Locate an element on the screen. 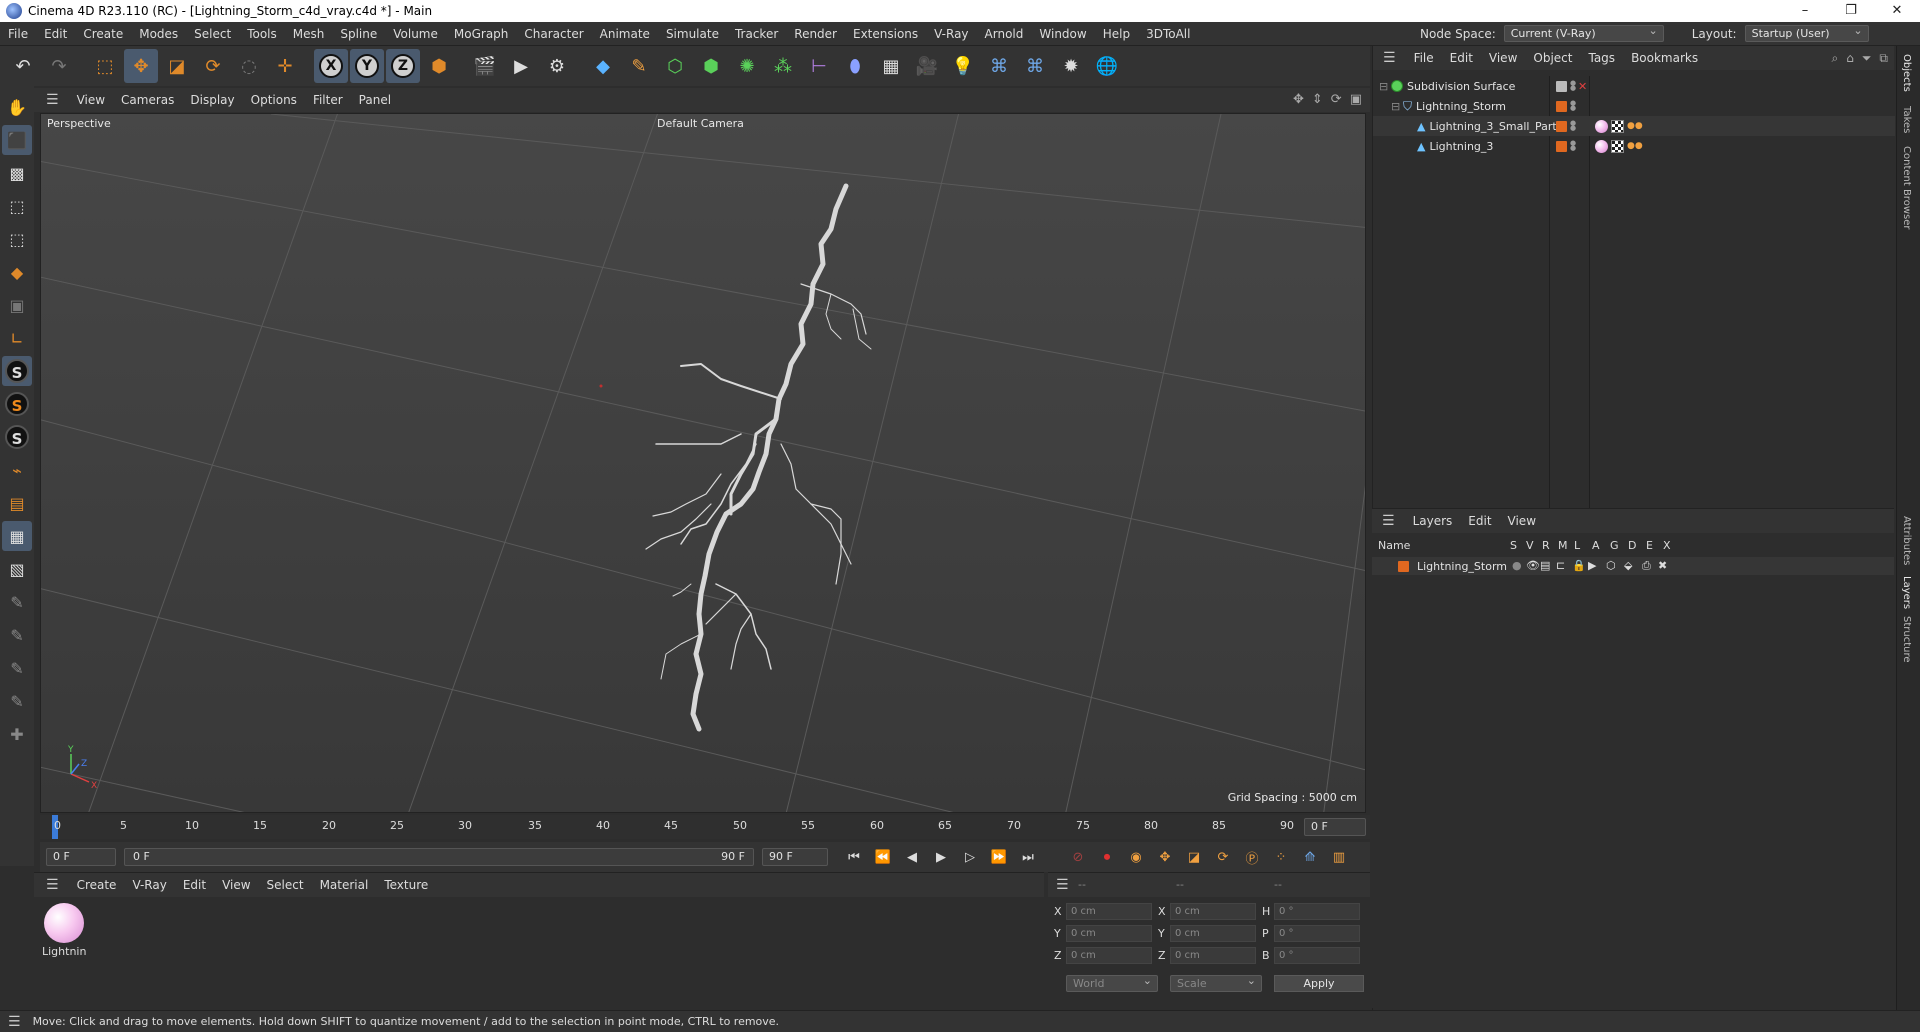 Image resolution: width=1920 pixels, height=1032 pixels. vray-globe-icon: 🌐 is located at coordinates (1107, 66).